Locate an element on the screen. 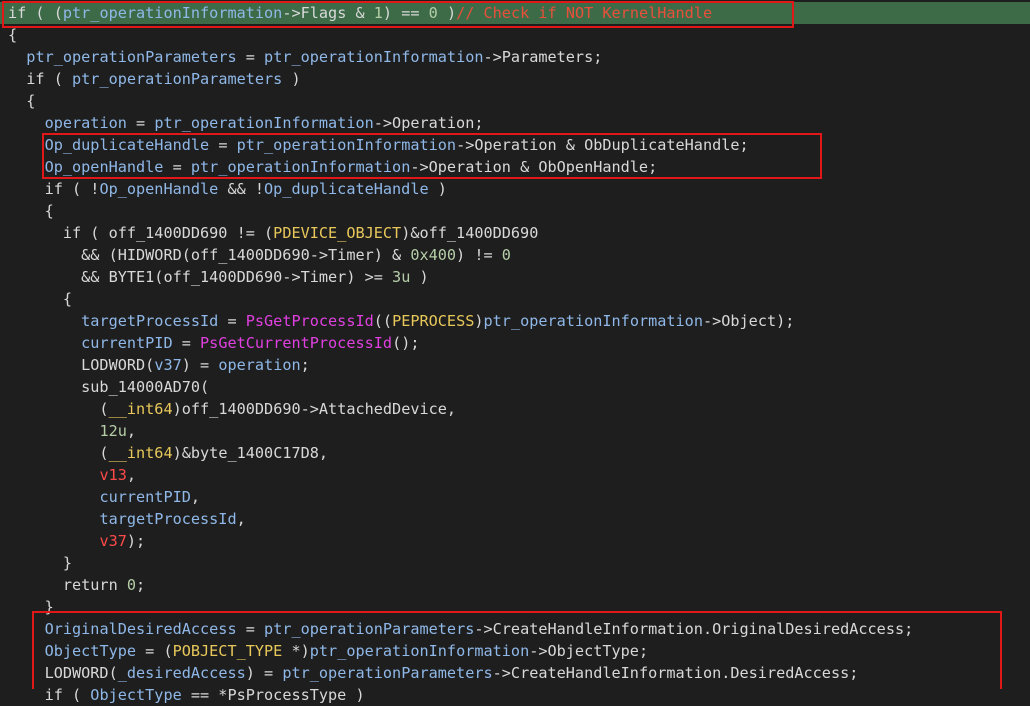 Image resolution: width=1030 pixels, height=706 pixels. code-line: && BYTE1(off_1400DD690->Timer) >= 3u ) is located at coordinates (517, 277).